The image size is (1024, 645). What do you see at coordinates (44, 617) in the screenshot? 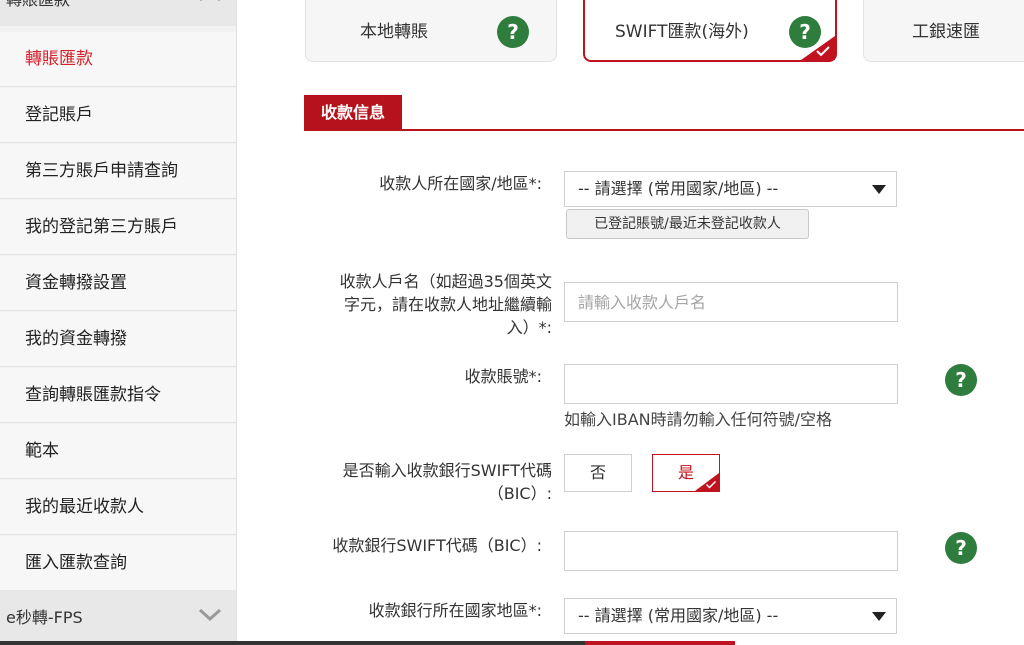
I see `sidebar-group-label: e秒轉-FPS` at bounding box center [44, 617].